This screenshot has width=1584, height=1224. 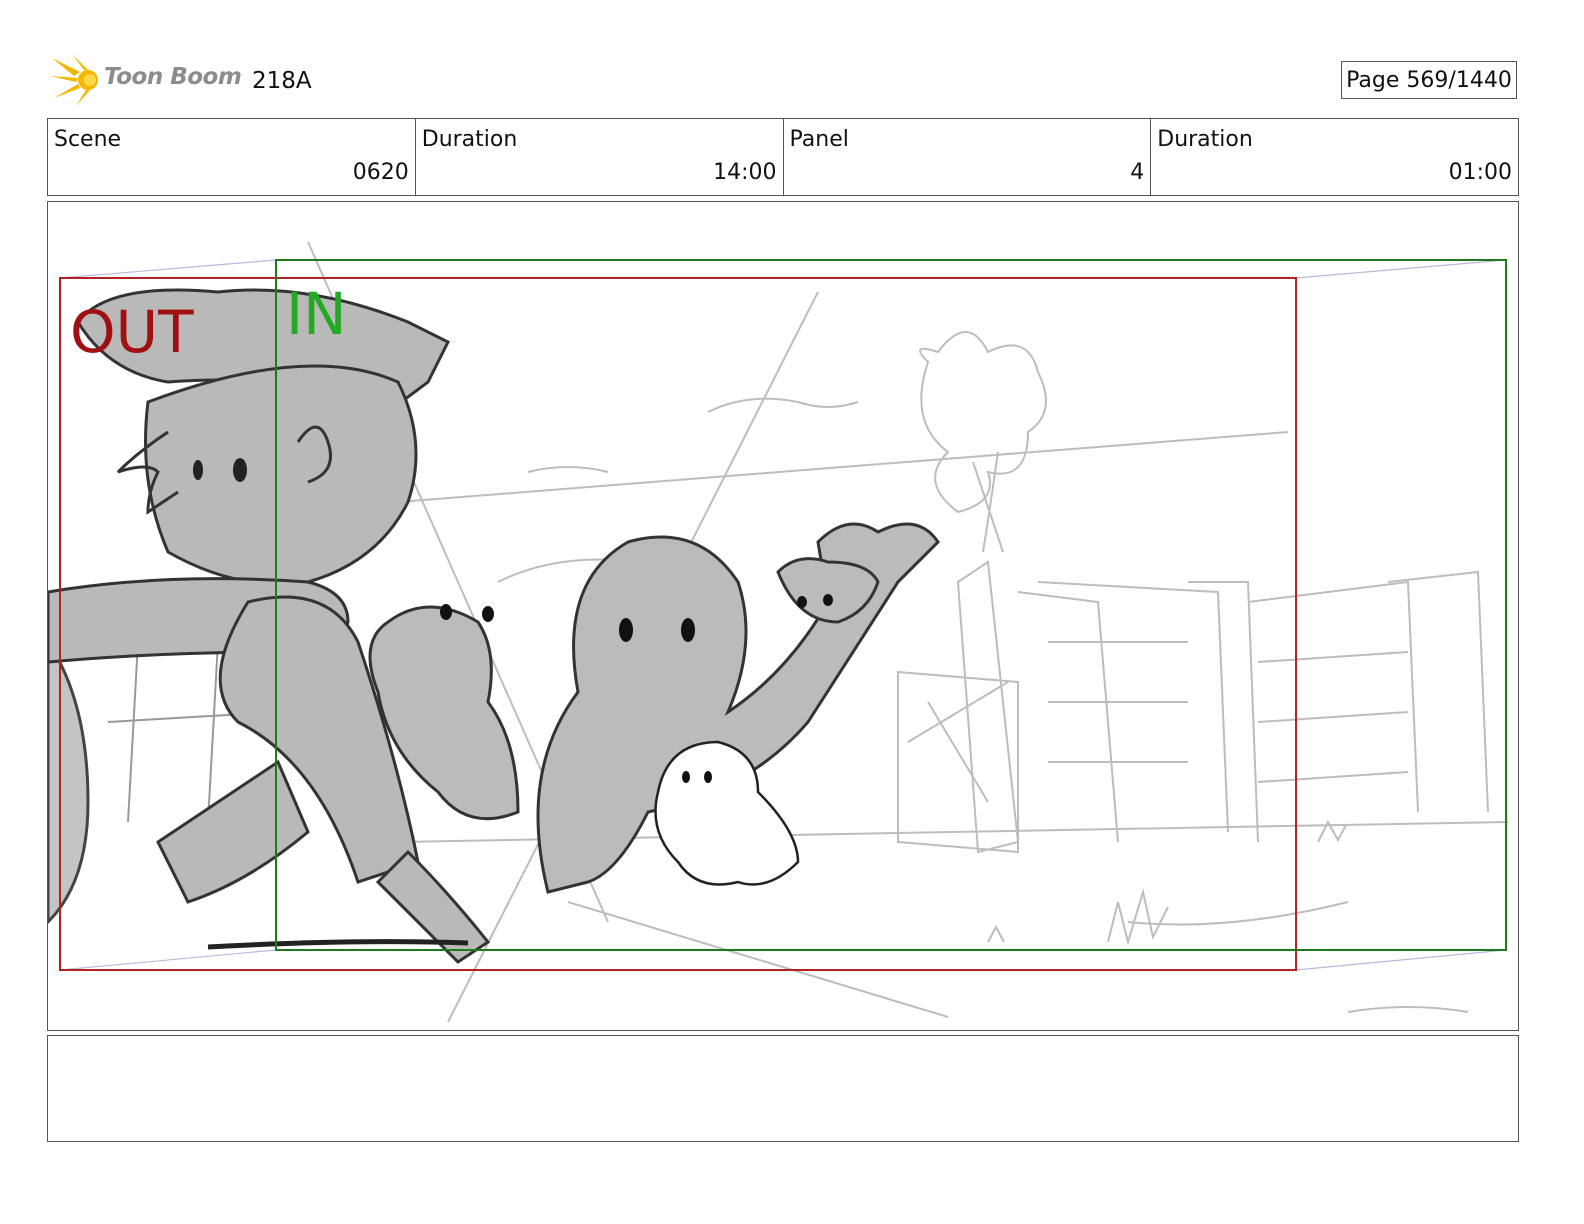 What do you see at coordinates (1373, 80) in the screenshot?
I see `page-label: Page` at bounding box center [1373, 80].